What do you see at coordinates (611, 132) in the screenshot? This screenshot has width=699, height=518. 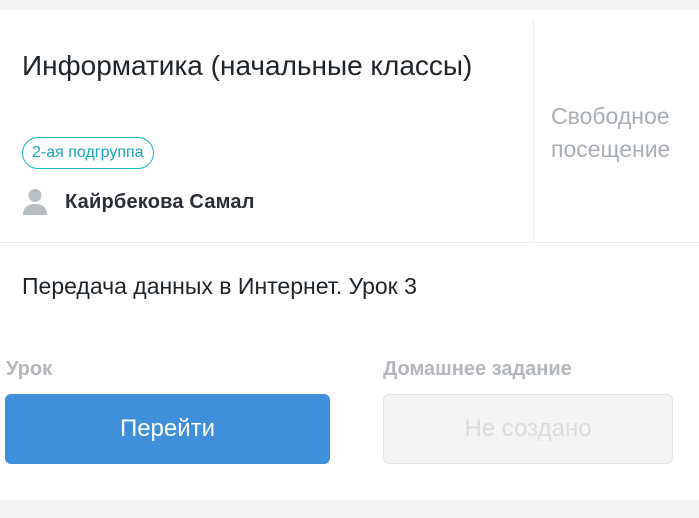 I see `attendance-status: Свободное посещение` at bounding box center [611, 132].